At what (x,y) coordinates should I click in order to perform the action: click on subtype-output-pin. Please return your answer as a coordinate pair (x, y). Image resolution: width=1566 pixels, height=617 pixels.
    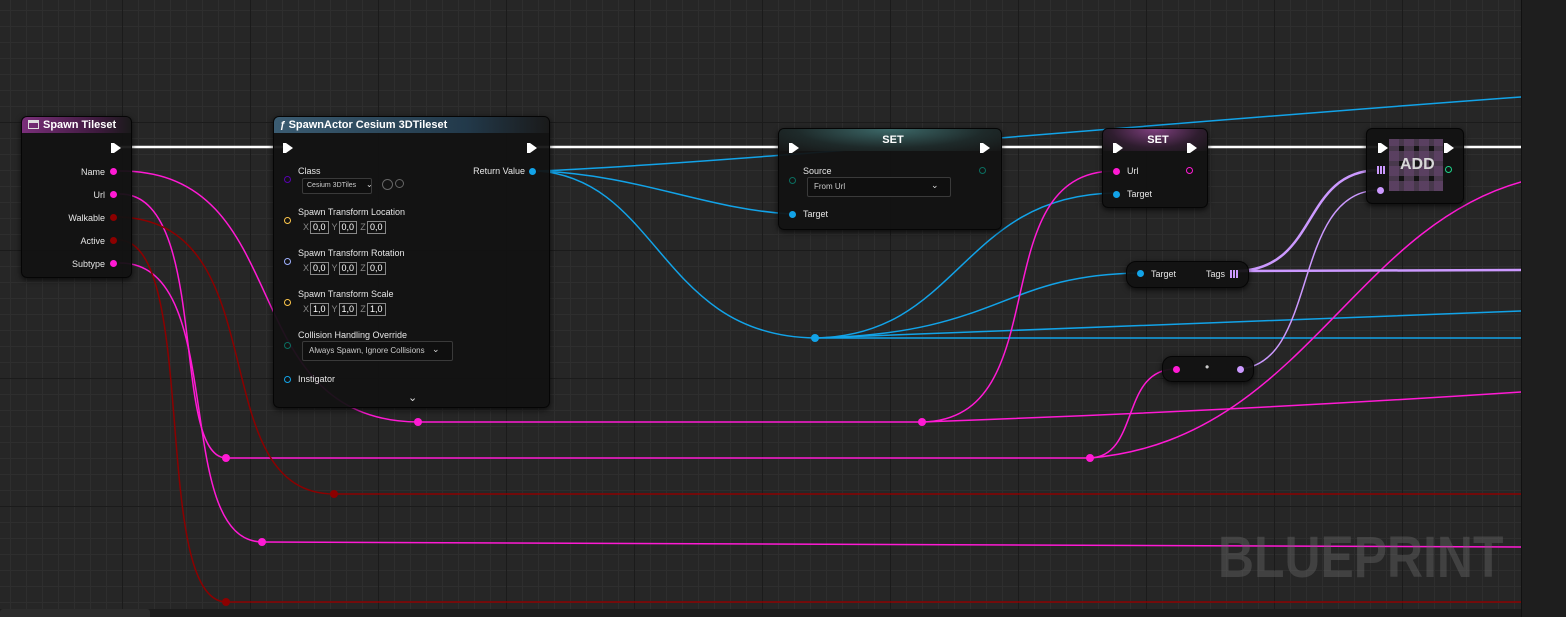
    Looking at the image, I should click on (113, 263).